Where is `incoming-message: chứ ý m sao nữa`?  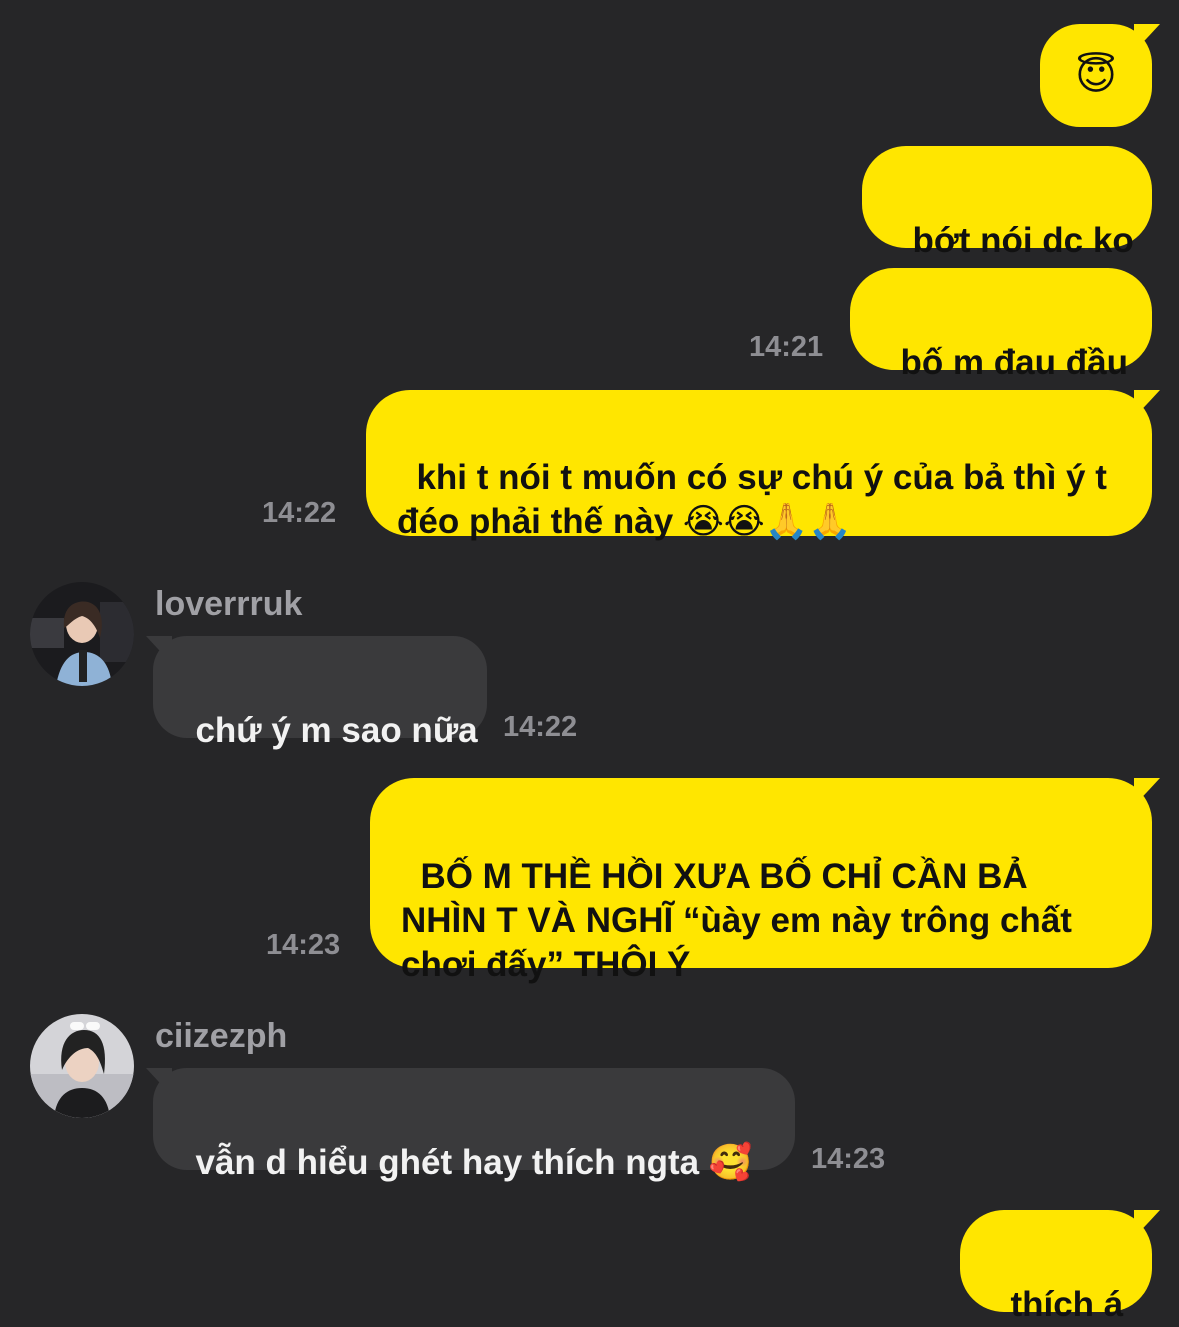
incoming-message: chứ ý m sao nữa is located at coordinates (320, 693).